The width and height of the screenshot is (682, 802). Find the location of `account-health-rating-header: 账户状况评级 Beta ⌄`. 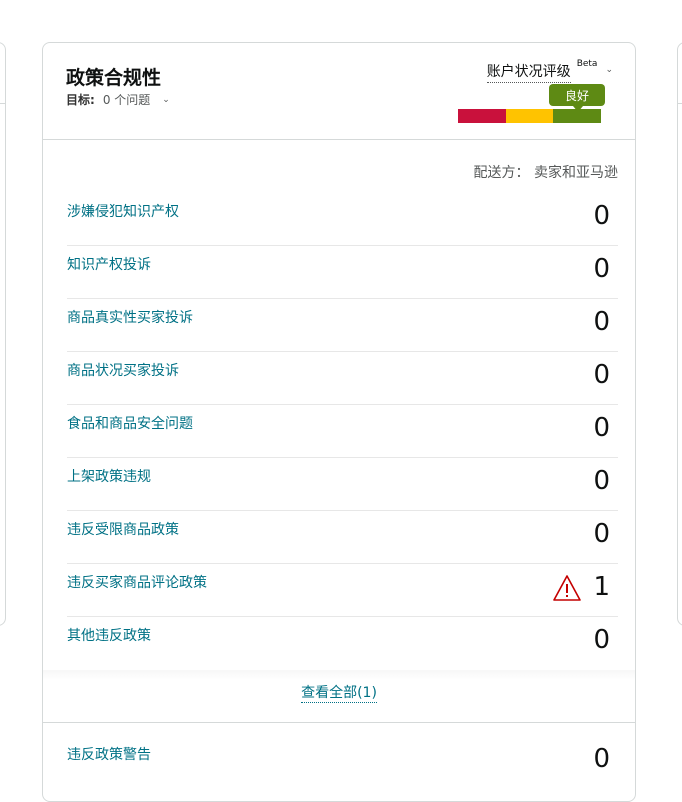

account-health-rating-header: 账户状况评级 Beta ⌄ is located at coordinates (549, 71).